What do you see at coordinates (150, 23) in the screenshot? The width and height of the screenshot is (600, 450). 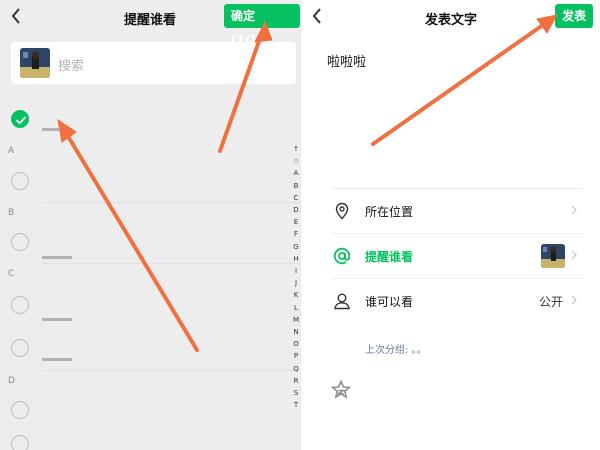 I see `left-header: 提醒谁看 确定(1/10)` at bounding box center [150, 23].